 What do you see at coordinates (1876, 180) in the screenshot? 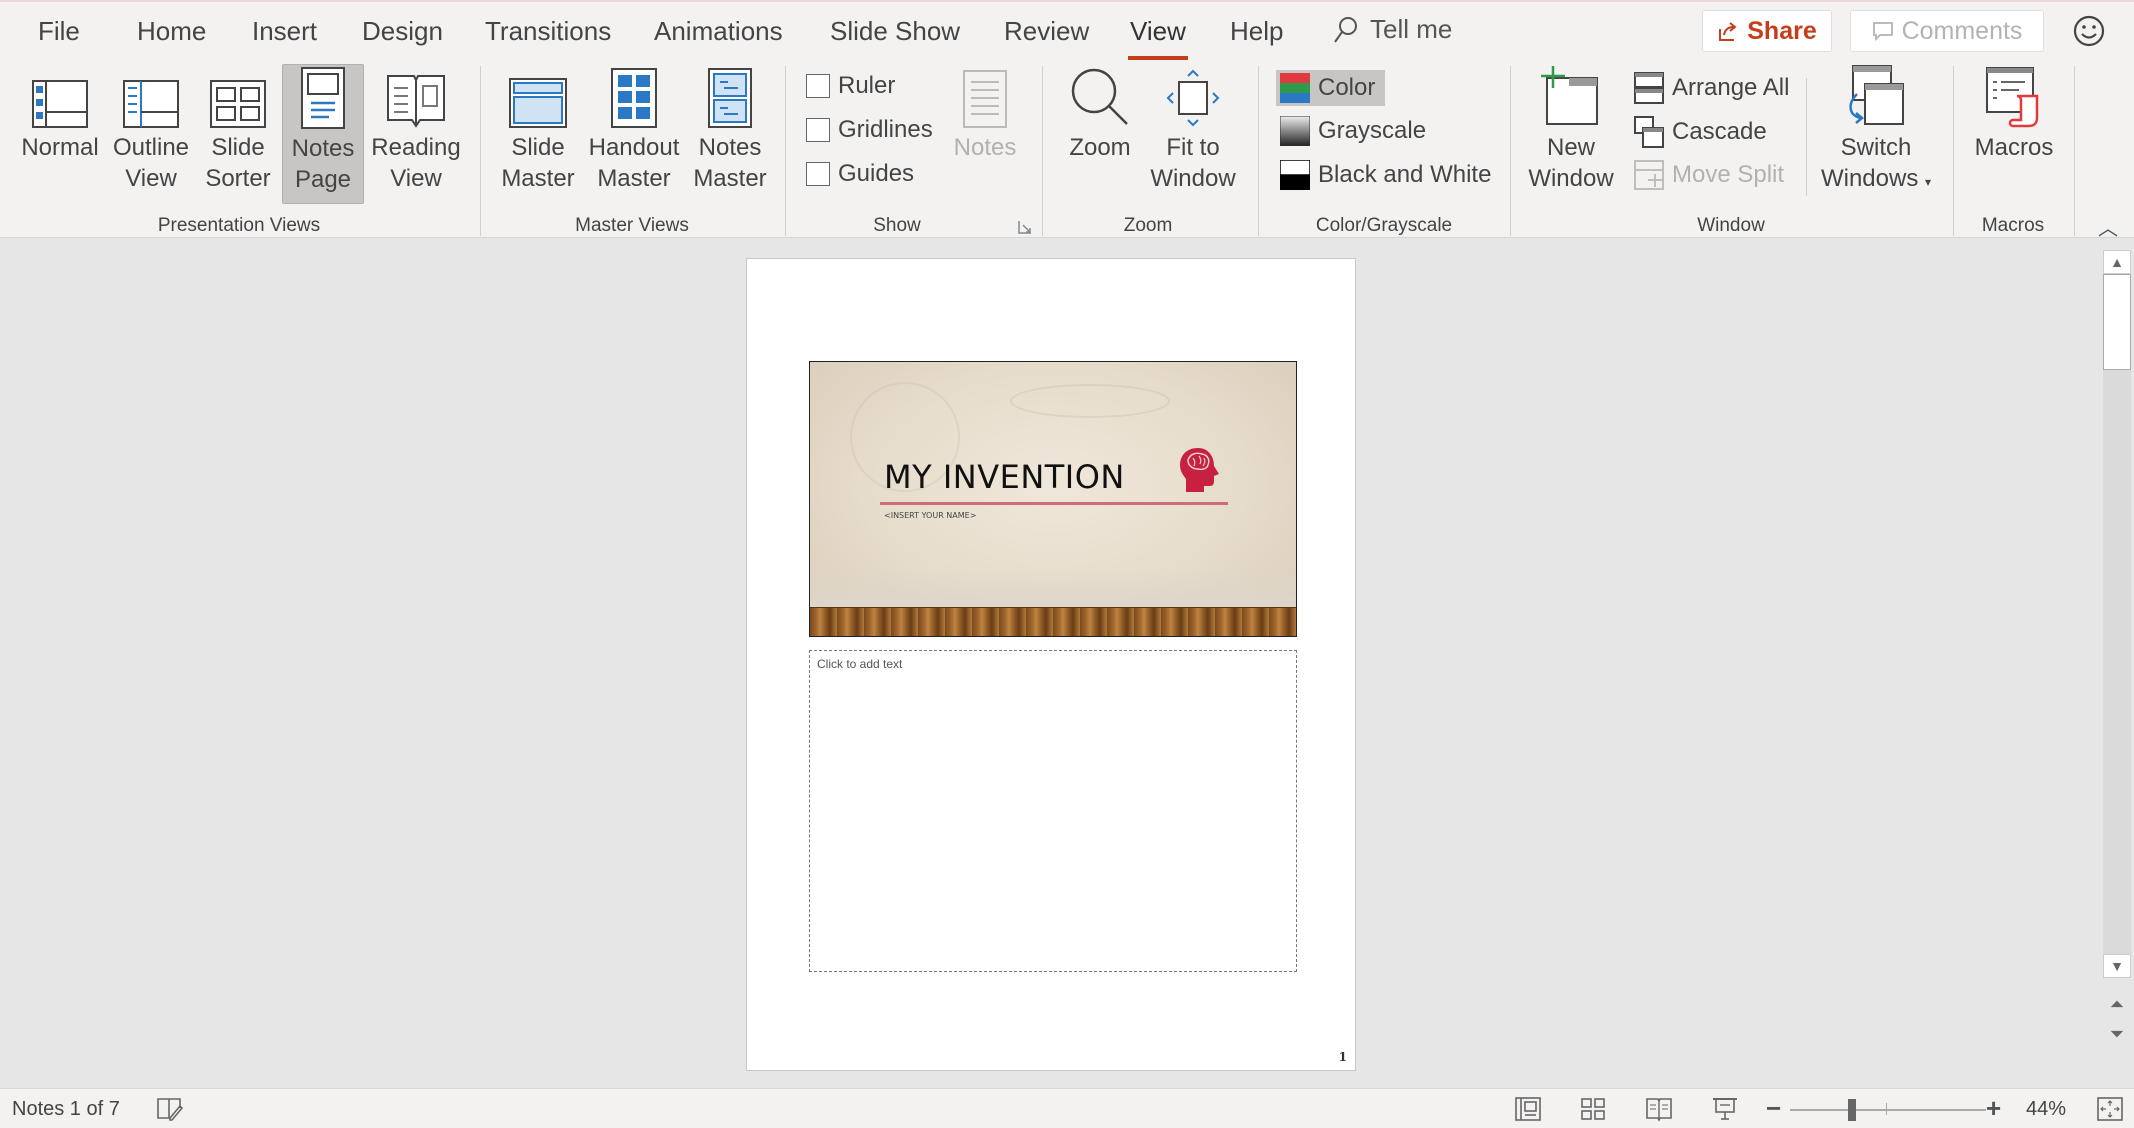
I see `switch-windows-label-2: Windows ▾` at bounding box center [1876, 180].